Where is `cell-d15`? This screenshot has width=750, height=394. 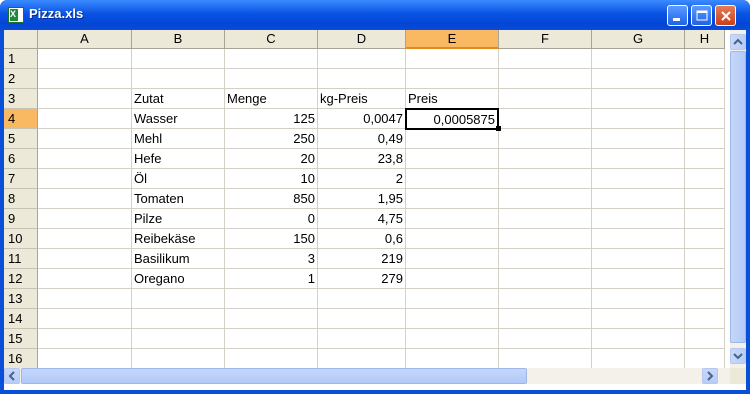 cell-d15 is located at coordinates (362, 339).